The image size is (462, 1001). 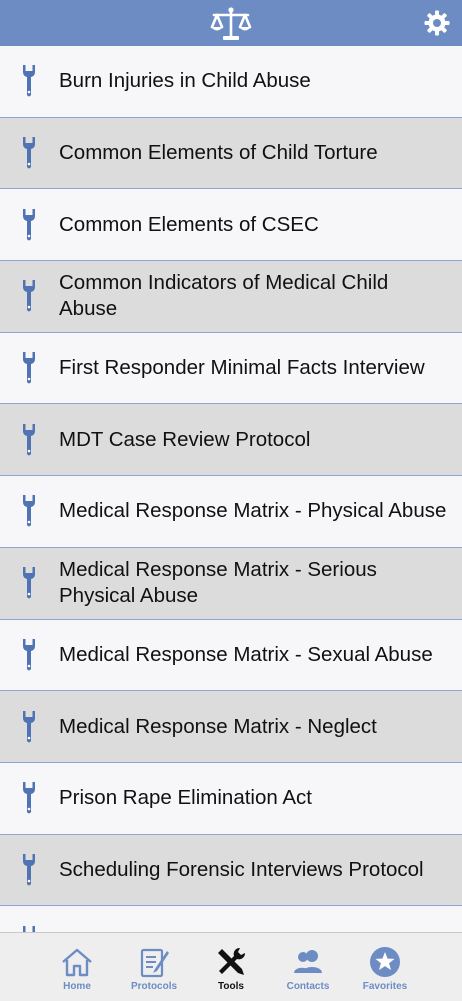 What do you see at coordinates (77, 962) in the screenshot?
I see `home-icon` at bounding box center [77, 962].